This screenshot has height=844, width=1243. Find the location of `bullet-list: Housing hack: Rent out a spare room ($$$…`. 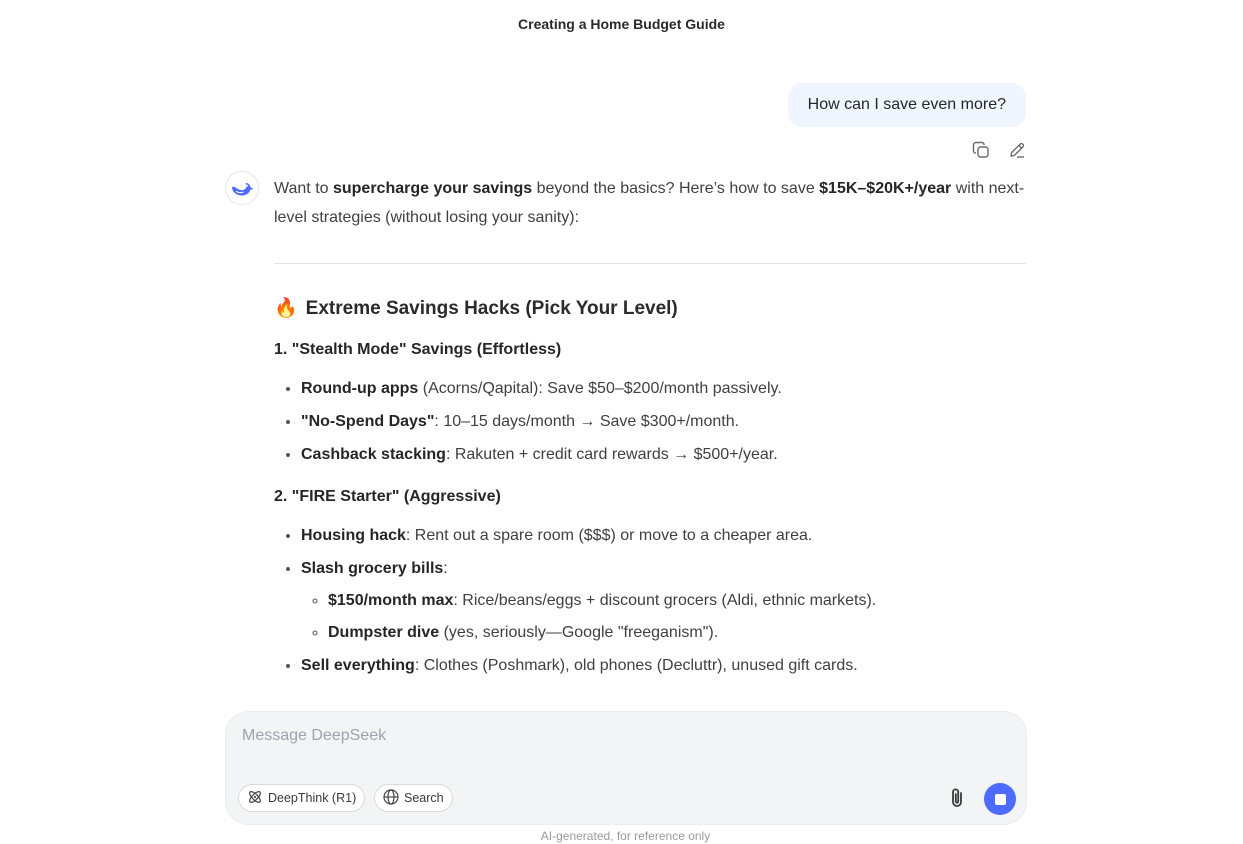

bullet-list: Housing hack: Rent out a spare room ($$$… is located at coordinates (650, 600).